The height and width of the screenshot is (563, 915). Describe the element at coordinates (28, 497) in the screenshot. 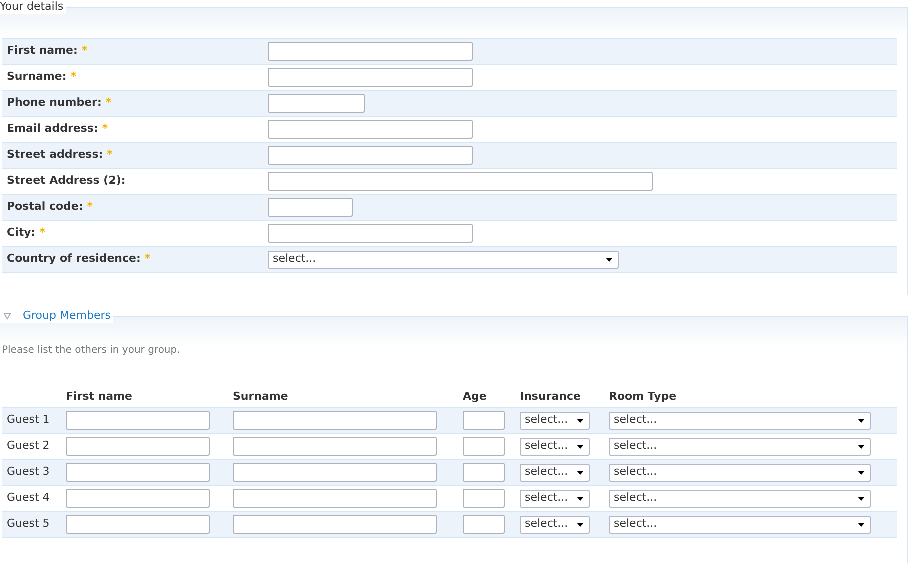

I see `row-label: Guest 4` at that location.